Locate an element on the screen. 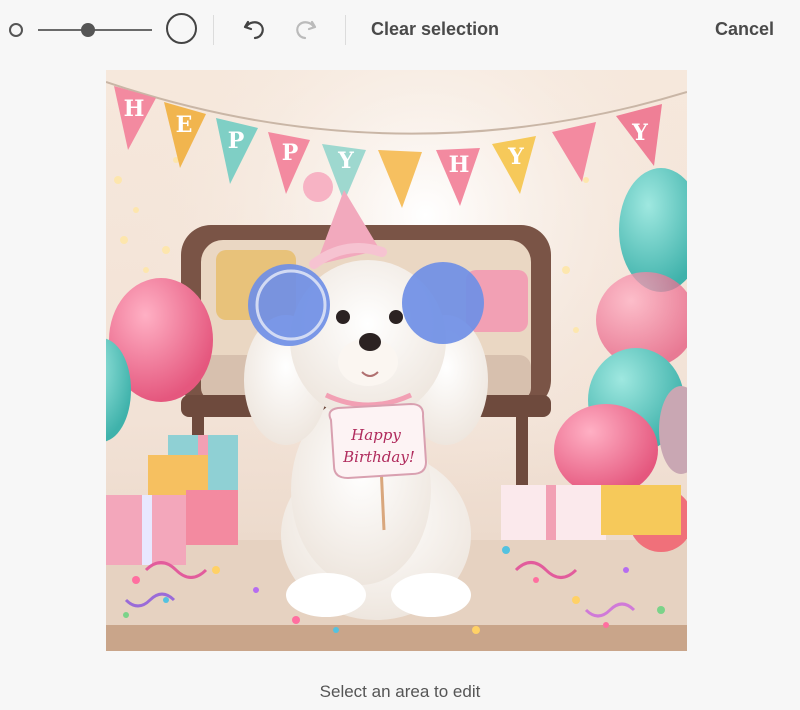 Image resolution: width=800 pixels, height=710 pixels. undo-icon is located at coordinates (253, 30).